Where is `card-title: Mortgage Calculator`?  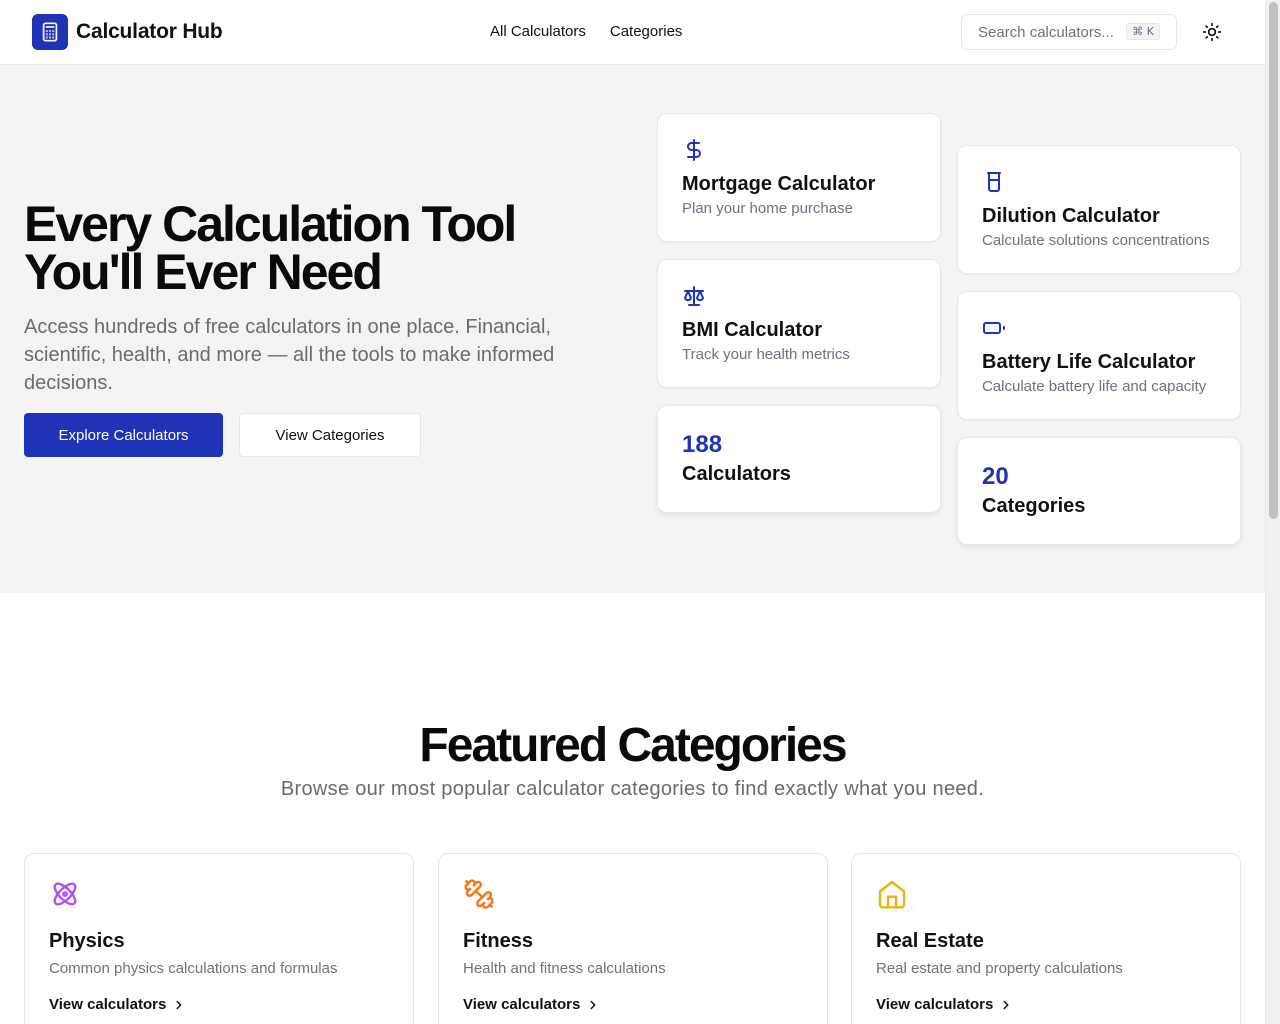 card-title: Mortgage Calculator is located at coordinates (779, 184).